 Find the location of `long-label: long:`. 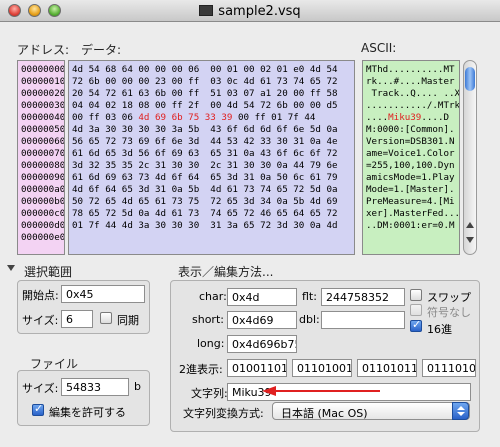

long-label: long: is located at coordinates (211, 343).